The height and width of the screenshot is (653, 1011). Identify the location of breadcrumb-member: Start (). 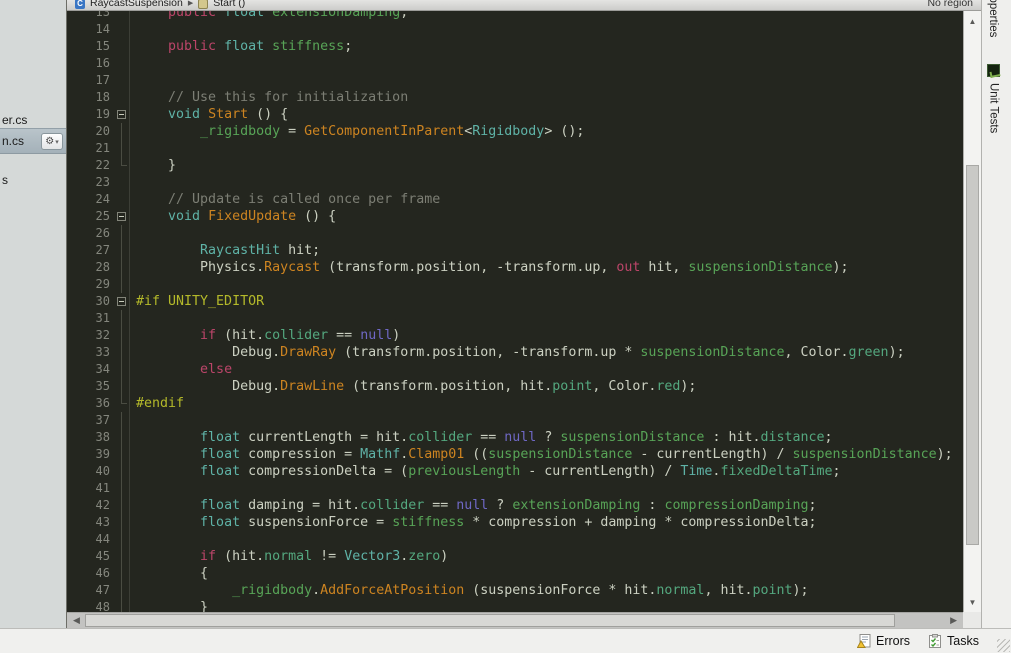
(229, 4).